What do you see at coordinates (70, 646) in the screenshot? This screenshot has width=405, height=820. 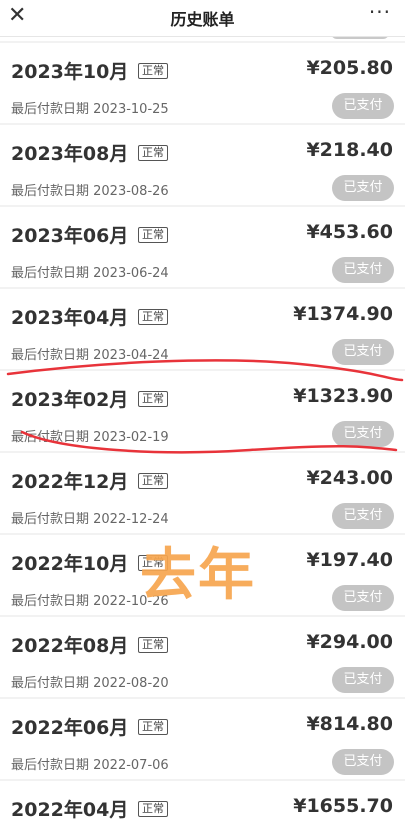 I see `bill-month: 2022年08月` at bounding box center [70, 646].